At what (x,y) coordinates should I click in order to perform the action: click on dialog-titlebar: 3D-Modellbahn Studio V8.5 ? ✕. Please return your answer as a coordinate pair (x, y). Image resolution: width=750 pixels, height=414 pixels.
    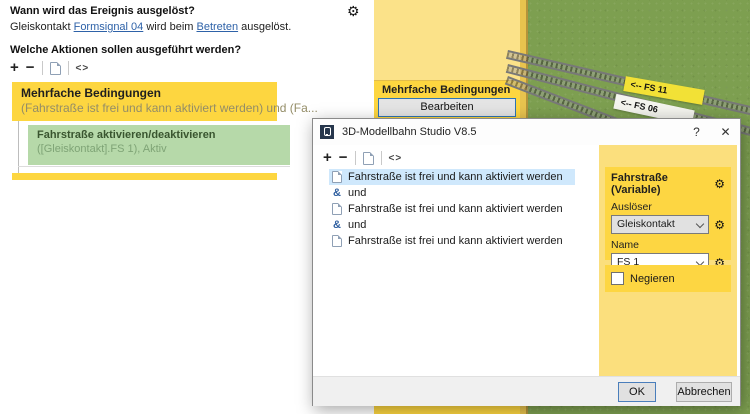
    Looking at the image, I should click on (526, 132).